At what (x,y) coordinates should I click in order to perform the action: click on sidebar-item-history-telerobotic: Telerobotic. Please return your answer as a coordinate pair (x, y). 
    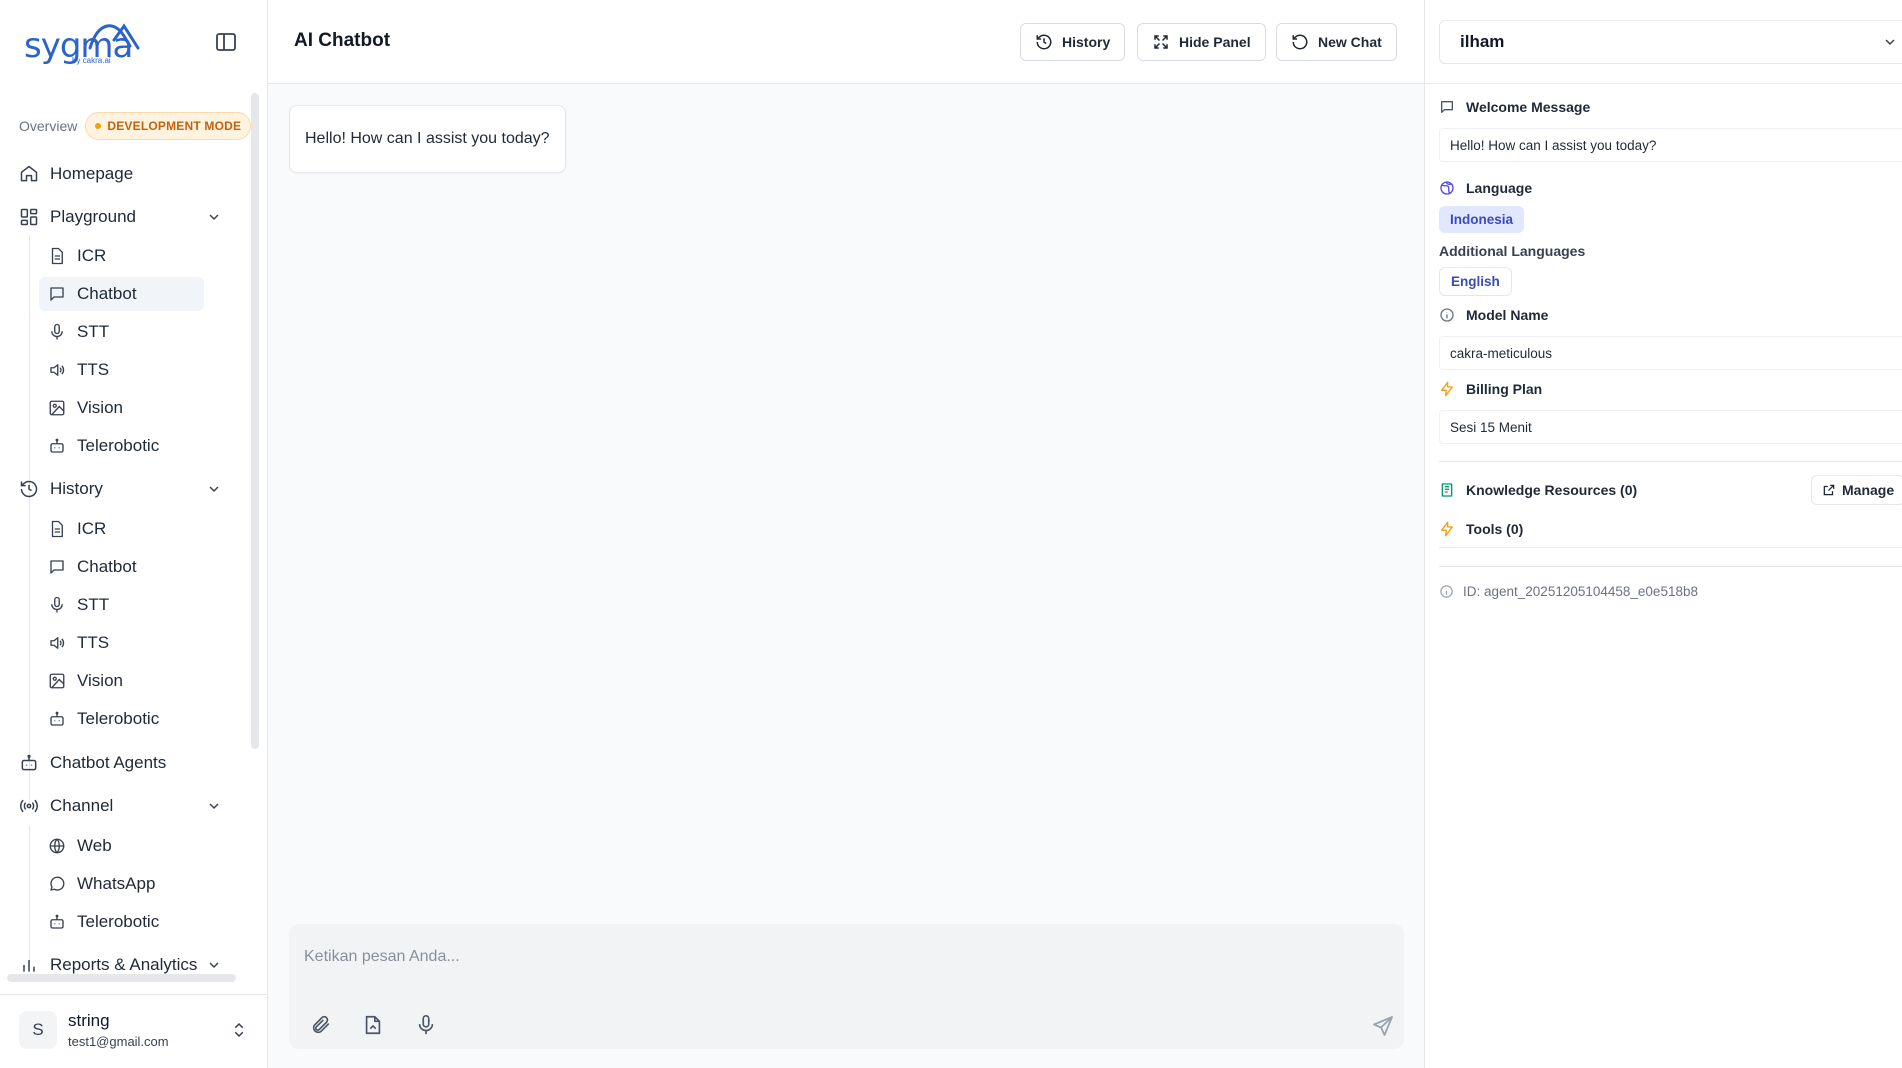
    Looking at the image, I should click on (103, 719).